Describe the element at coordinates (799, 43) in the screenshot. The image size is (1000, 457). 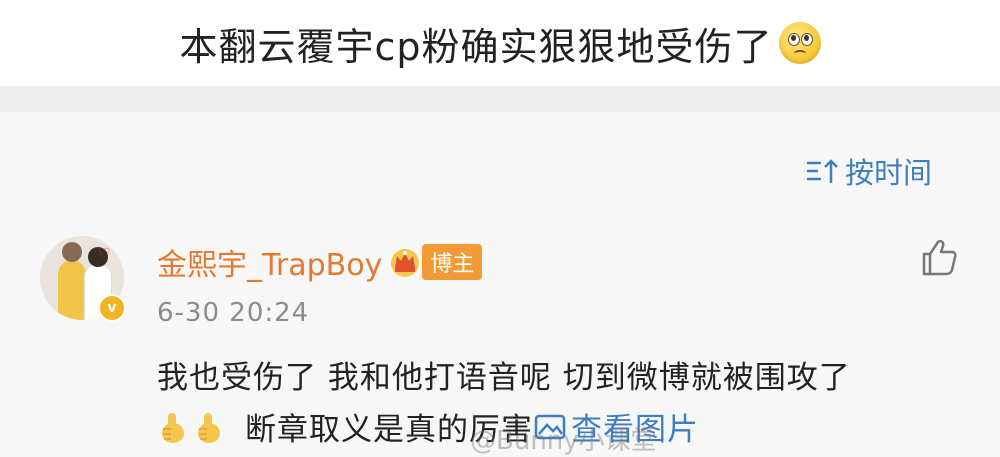
I see `sad-face-emoji-icon` at that location.